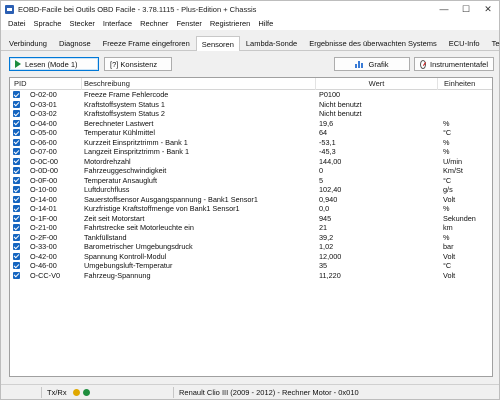 This screenshot has width=500, height=400. What do you see at coordinates (45, 275) in the screenshot?
I see `pid-cell: O-CC-V0` at bounding box center [45, 275].